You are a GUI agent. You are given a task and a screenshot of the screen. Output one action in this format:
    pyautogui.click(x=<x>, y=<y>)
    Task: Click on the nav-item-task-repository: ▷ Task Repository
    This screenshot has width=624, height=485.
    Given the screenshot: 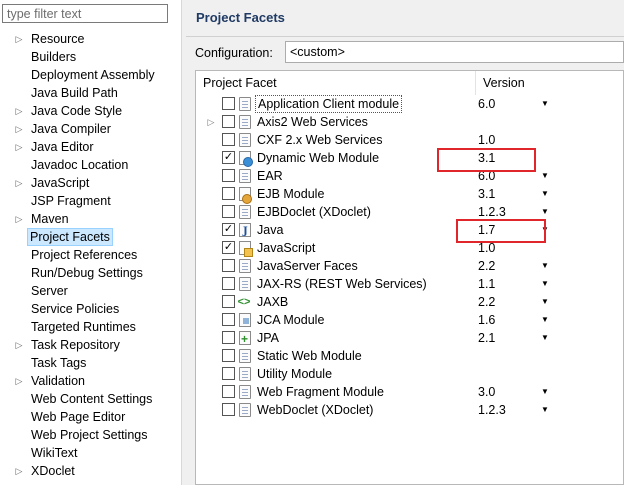 What is the action you would take?
    pyautogui.click(x=90, y=345)
    